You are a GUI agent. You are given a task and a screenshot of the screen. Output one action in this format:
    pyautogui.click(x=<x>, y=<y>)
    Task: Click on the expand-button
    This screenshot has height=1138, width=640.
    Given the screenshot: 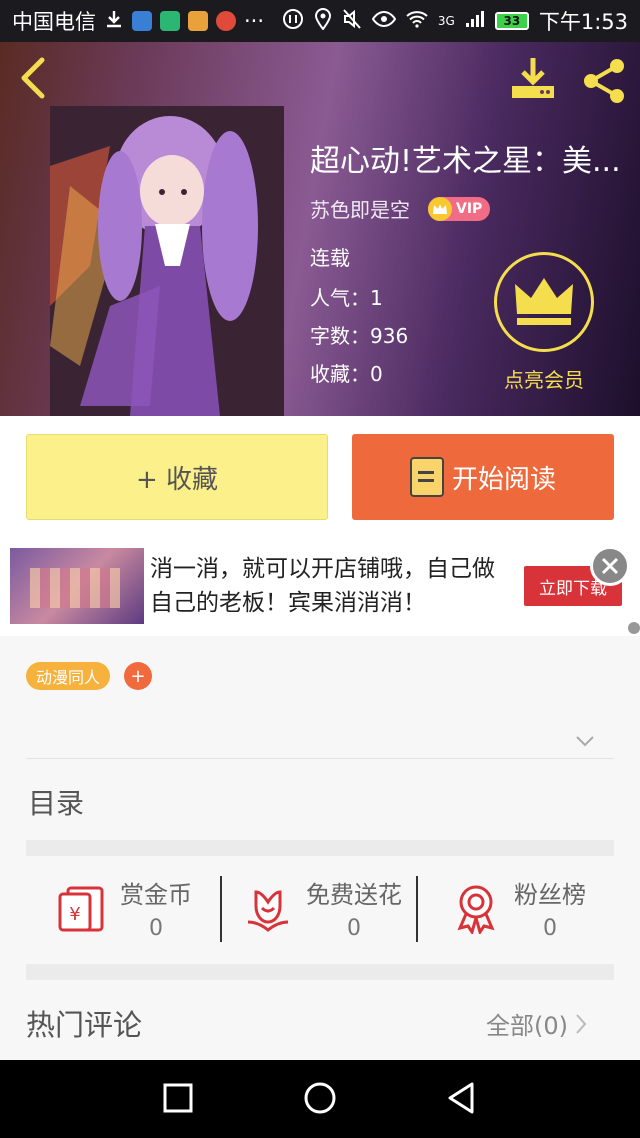 What is the action you would take?
    pyautogui.click(x=585, y=741)
    